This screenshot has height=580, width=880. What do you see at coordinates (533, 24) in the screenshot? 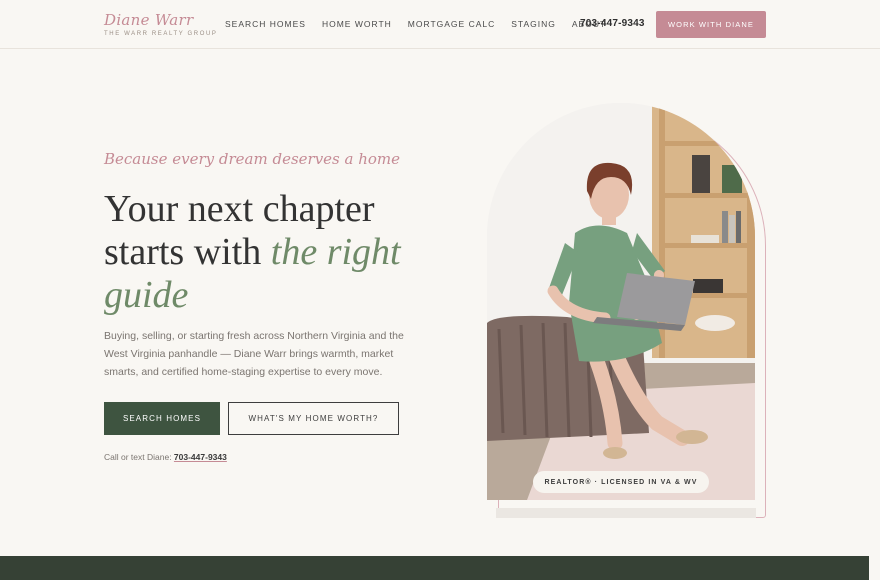
I see `nav-staging: STAGING` at bounding box center [533, 24].